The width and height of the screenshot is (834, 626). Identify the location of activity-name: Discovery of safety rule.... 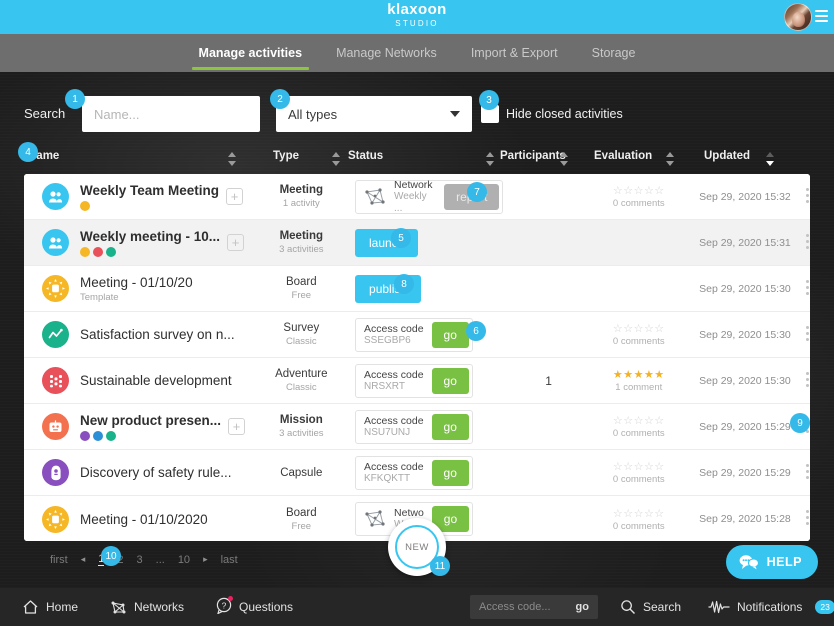
(156, 472).